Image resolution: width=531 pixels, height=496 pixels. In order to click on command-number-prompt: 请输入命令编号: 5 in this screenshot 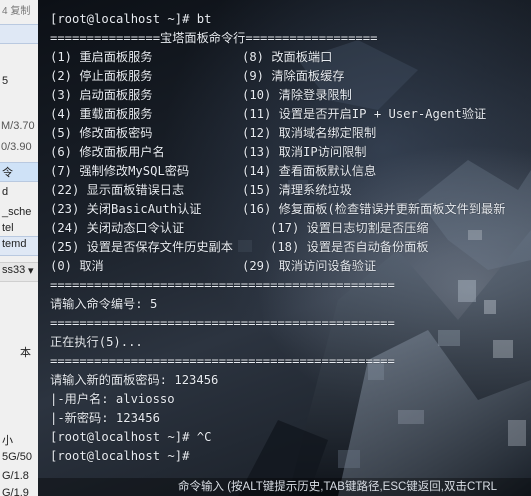, I will do `click(104, 304)`.